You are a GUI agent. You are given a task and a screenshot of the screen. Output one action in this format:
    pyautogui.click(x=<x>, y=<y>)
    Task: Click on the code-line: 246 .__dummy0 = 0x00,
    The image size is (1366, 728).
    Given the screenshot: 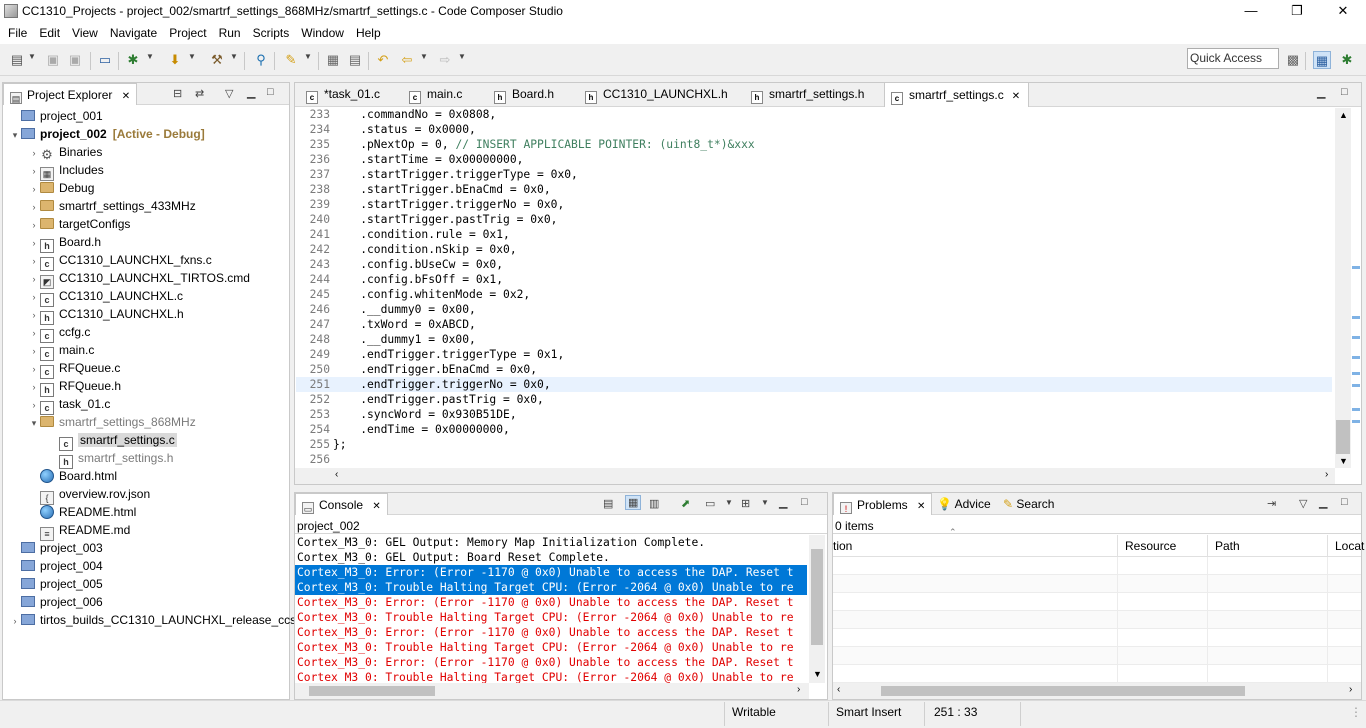 What is the action you would take?
    pyautogui.click(x=814, y=309)
    